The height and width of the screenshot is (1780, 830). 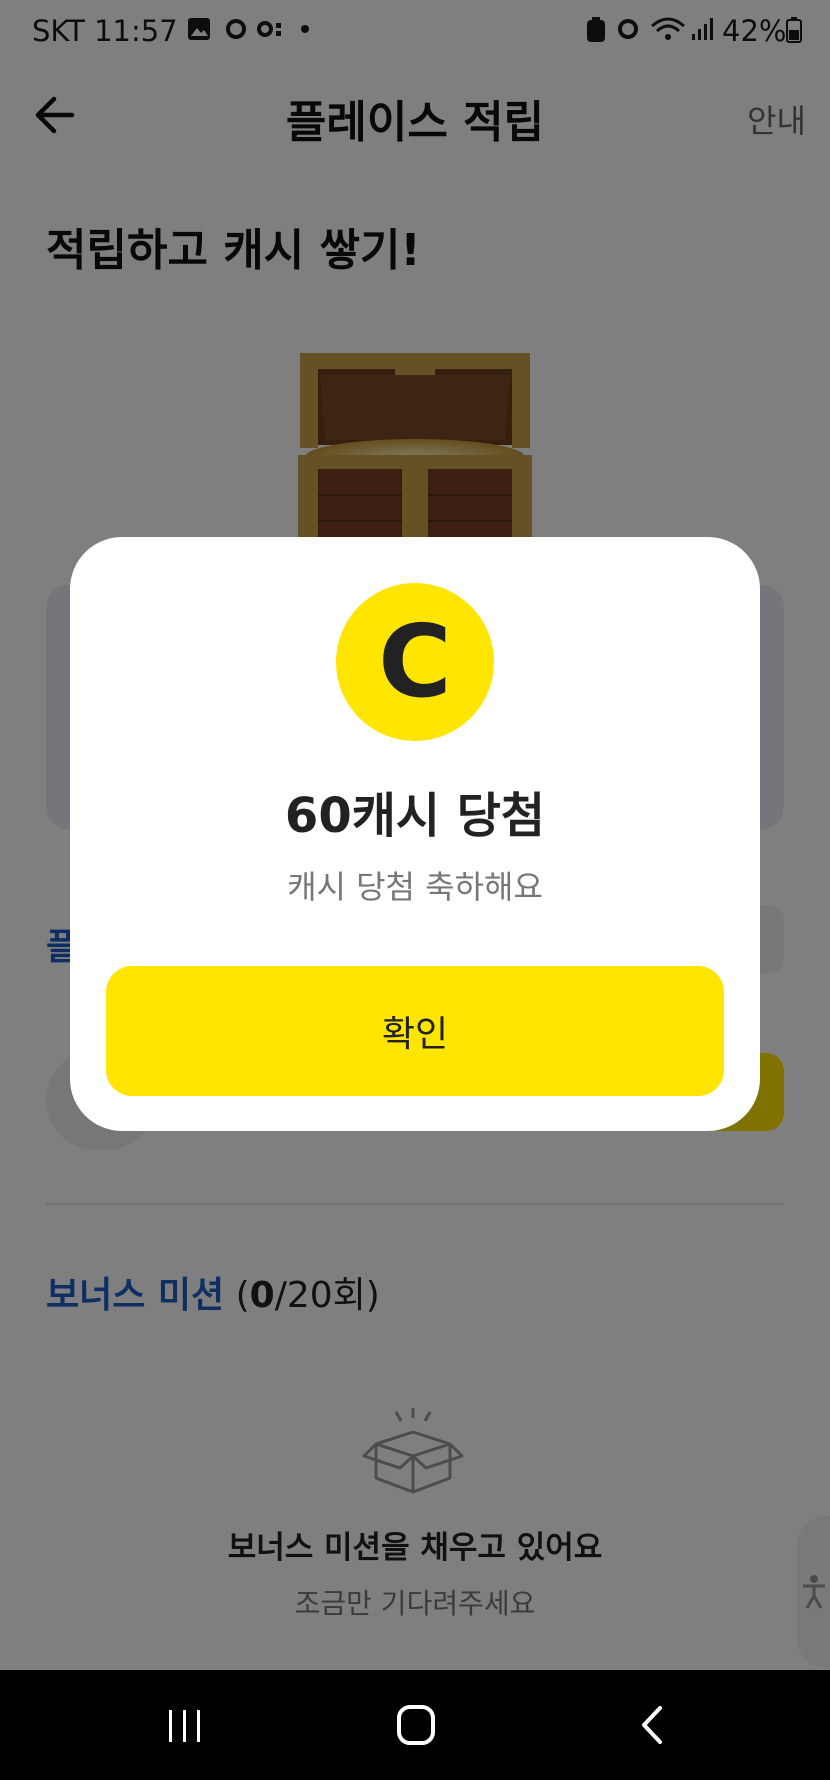 I want to click on confirm-button: 확인, so click(x=415, y=1031).